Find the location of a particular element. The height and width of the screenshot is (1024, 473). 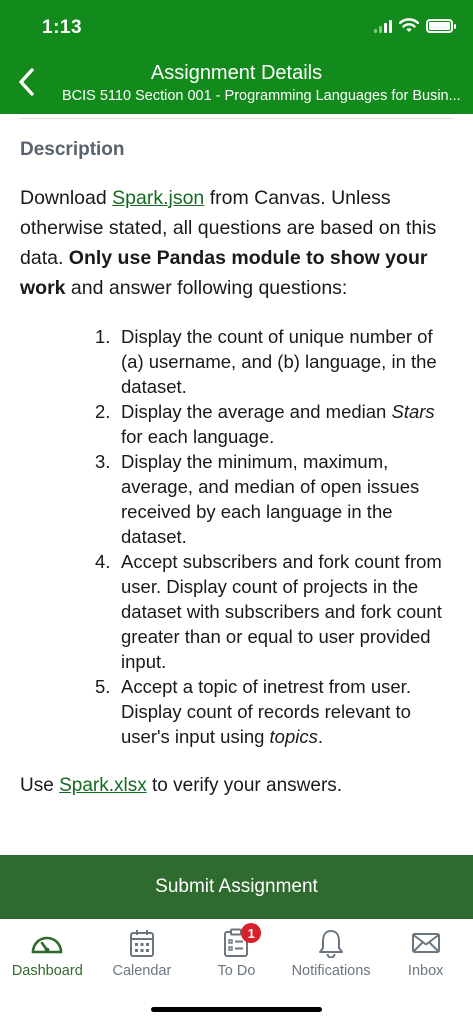

envelope-icon is located at coordinates (425, 943).